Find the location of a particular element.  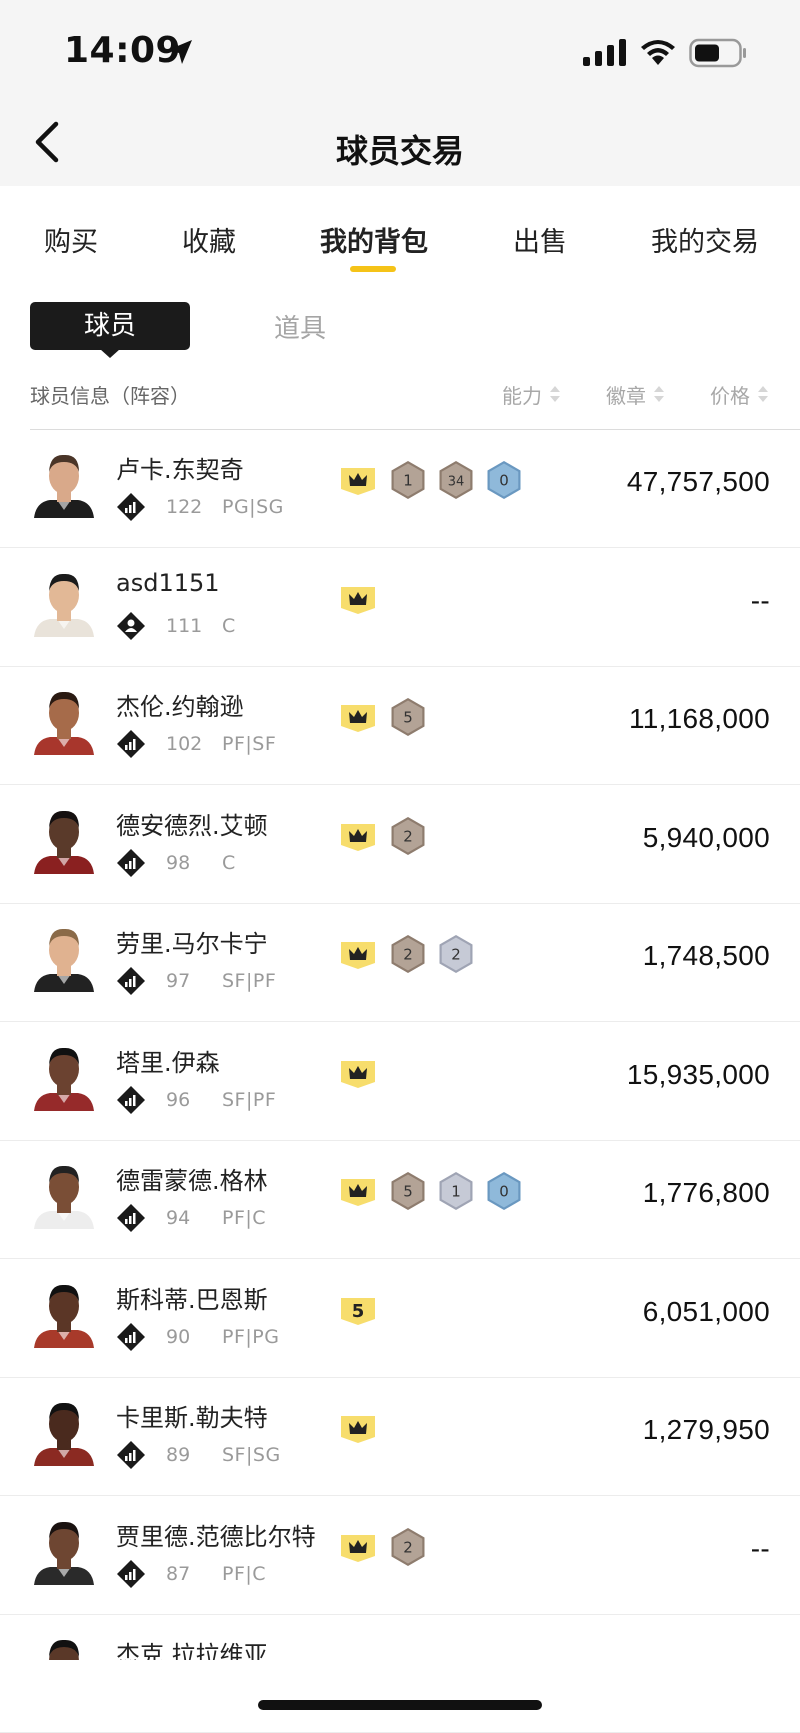

player-row: 塔里.伊森 96 SF|PF 15,935,000 is located at coordinates (400, 1082).